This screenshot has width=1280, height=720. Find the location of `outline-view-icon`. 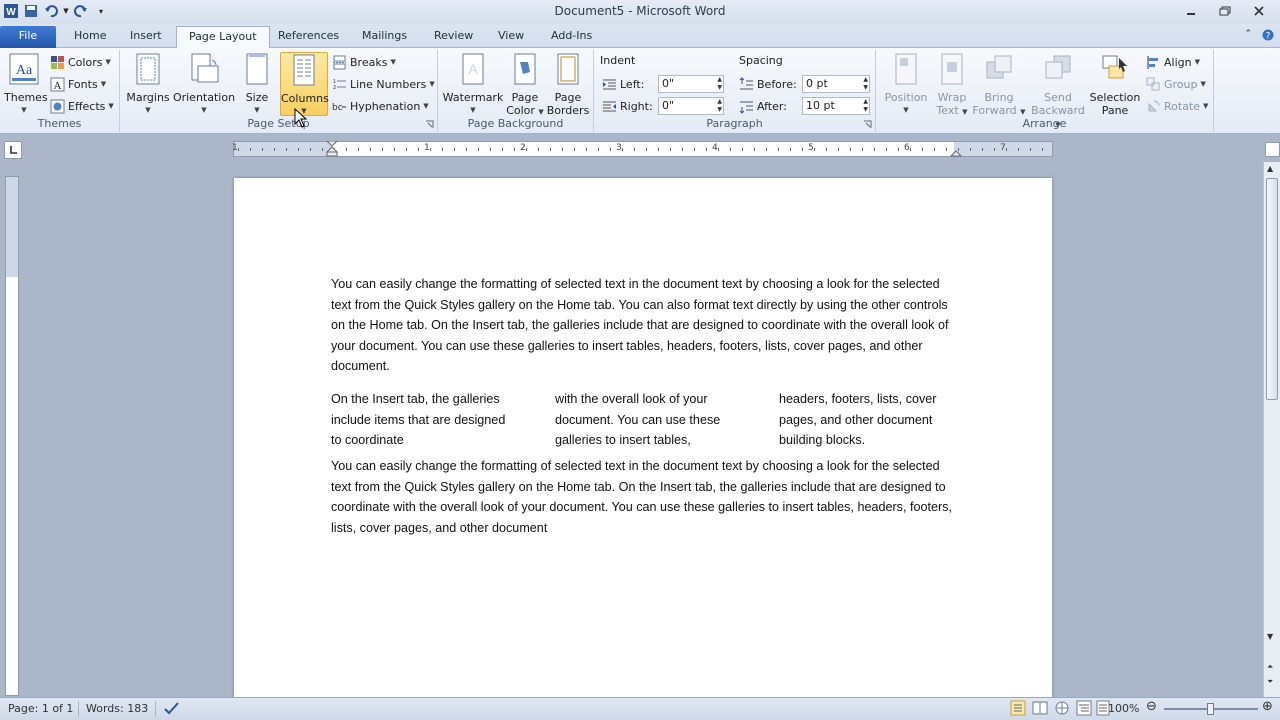

outline-view-icon is located at coordinates (1084, 709).